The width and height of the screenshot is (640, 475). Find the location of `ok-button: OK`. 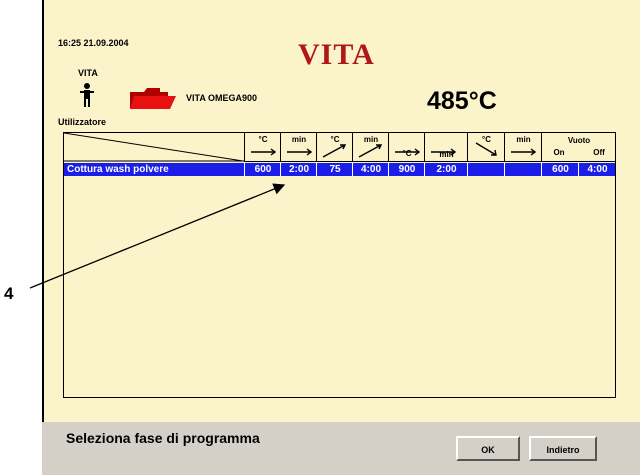

ok-button: OK is located at coordinates (488, 448).